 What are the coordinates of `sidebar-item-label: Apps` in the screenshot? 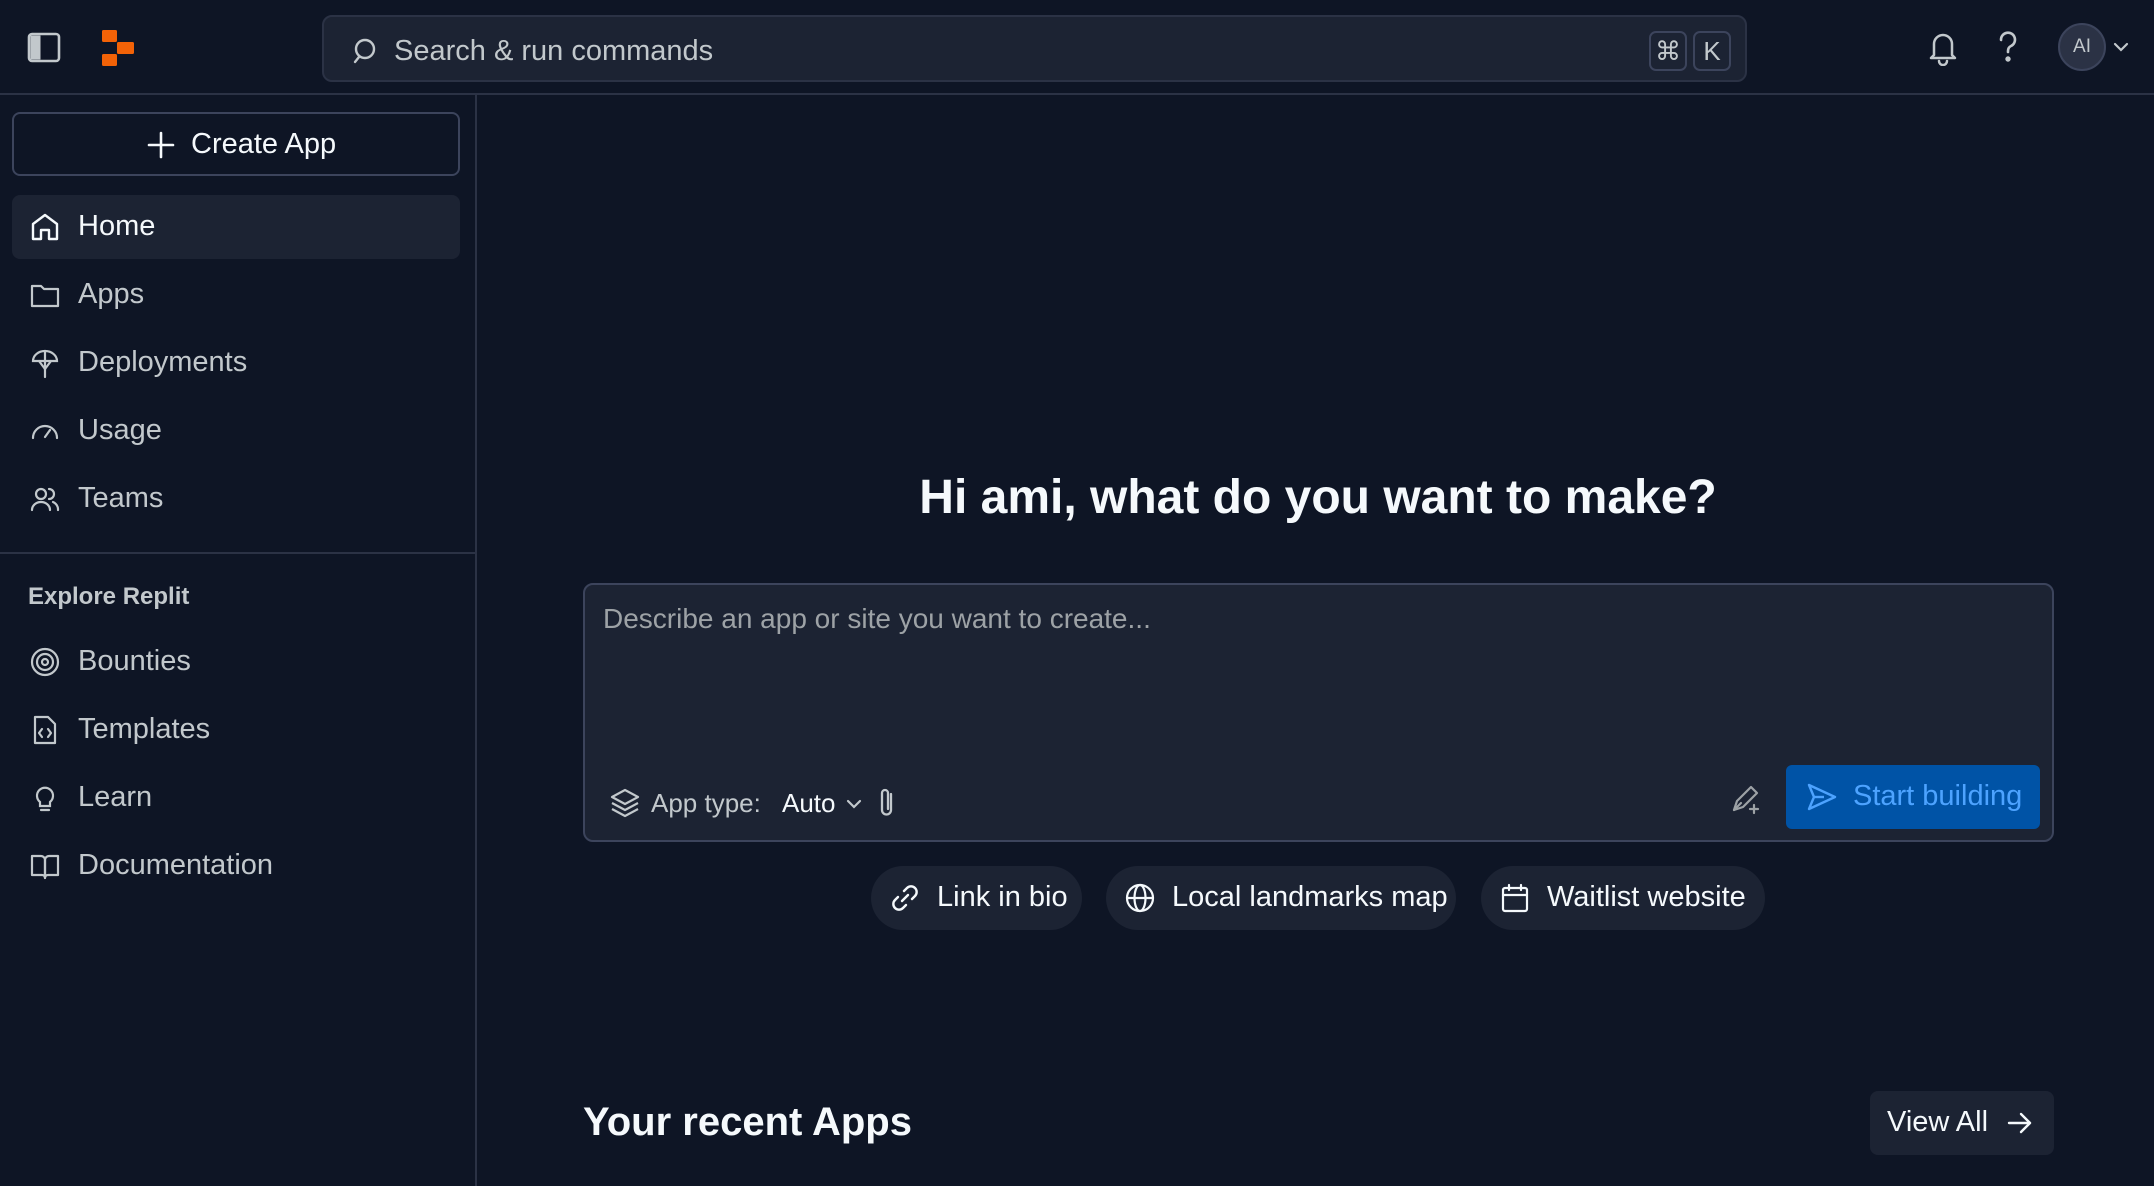 It's located at (111, 294).